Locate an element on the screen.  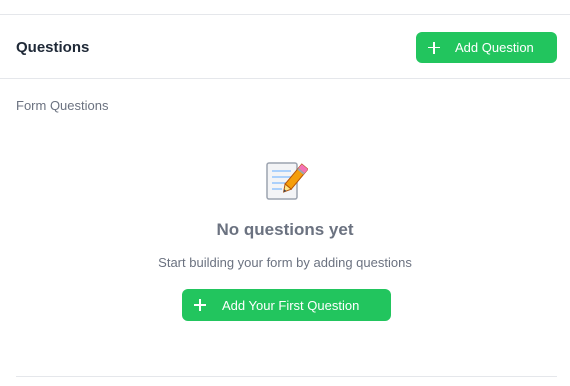
add-first-question-label: Add Your First Question is located at coordinates (291, 305).